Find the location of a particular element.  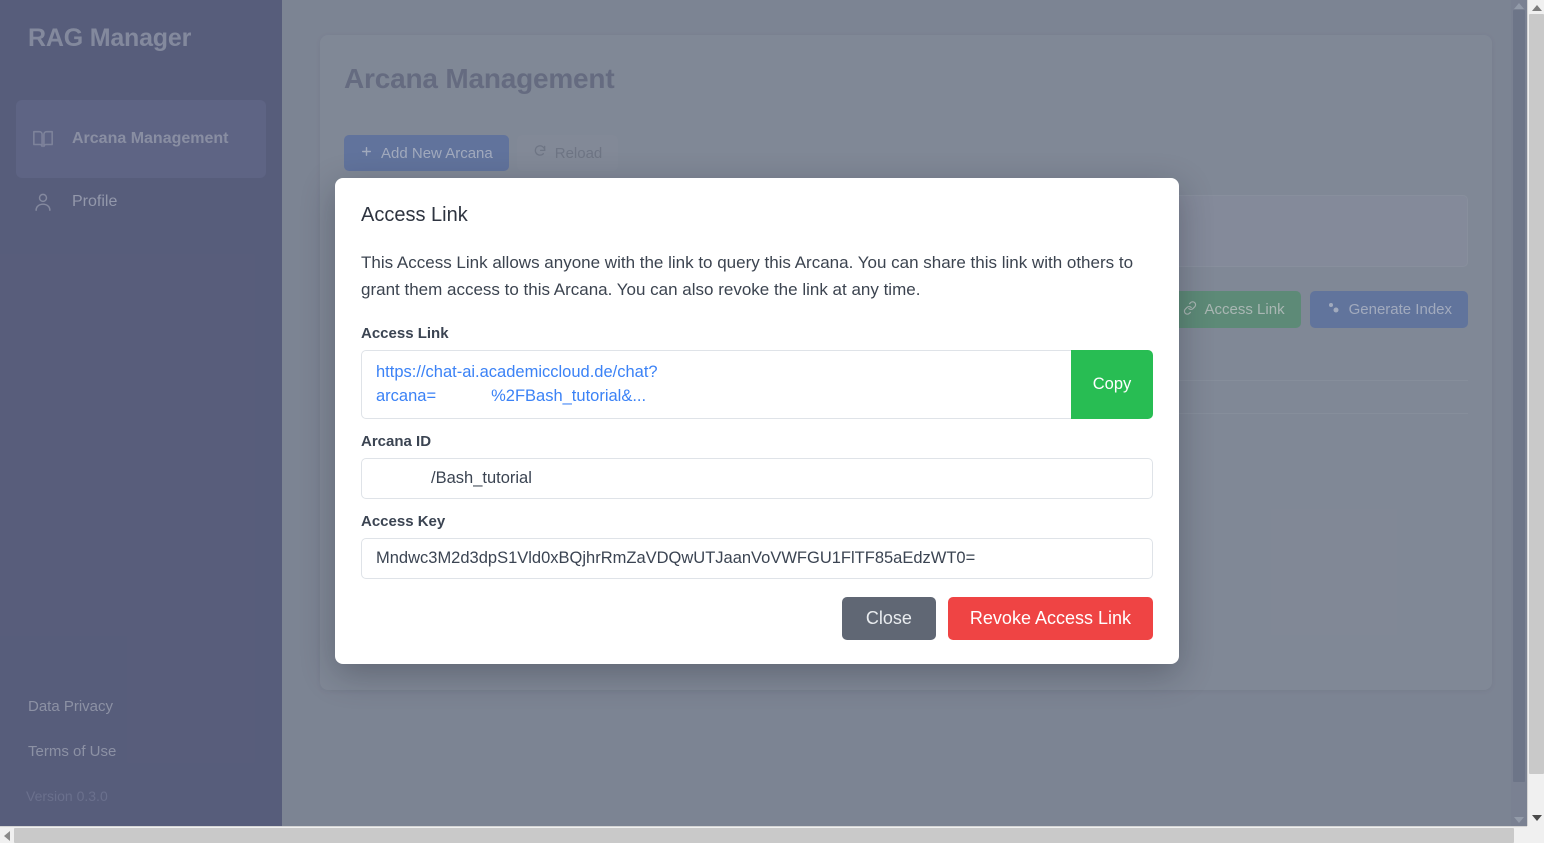

reload-label: Reload is located at coordinates (578, 153).